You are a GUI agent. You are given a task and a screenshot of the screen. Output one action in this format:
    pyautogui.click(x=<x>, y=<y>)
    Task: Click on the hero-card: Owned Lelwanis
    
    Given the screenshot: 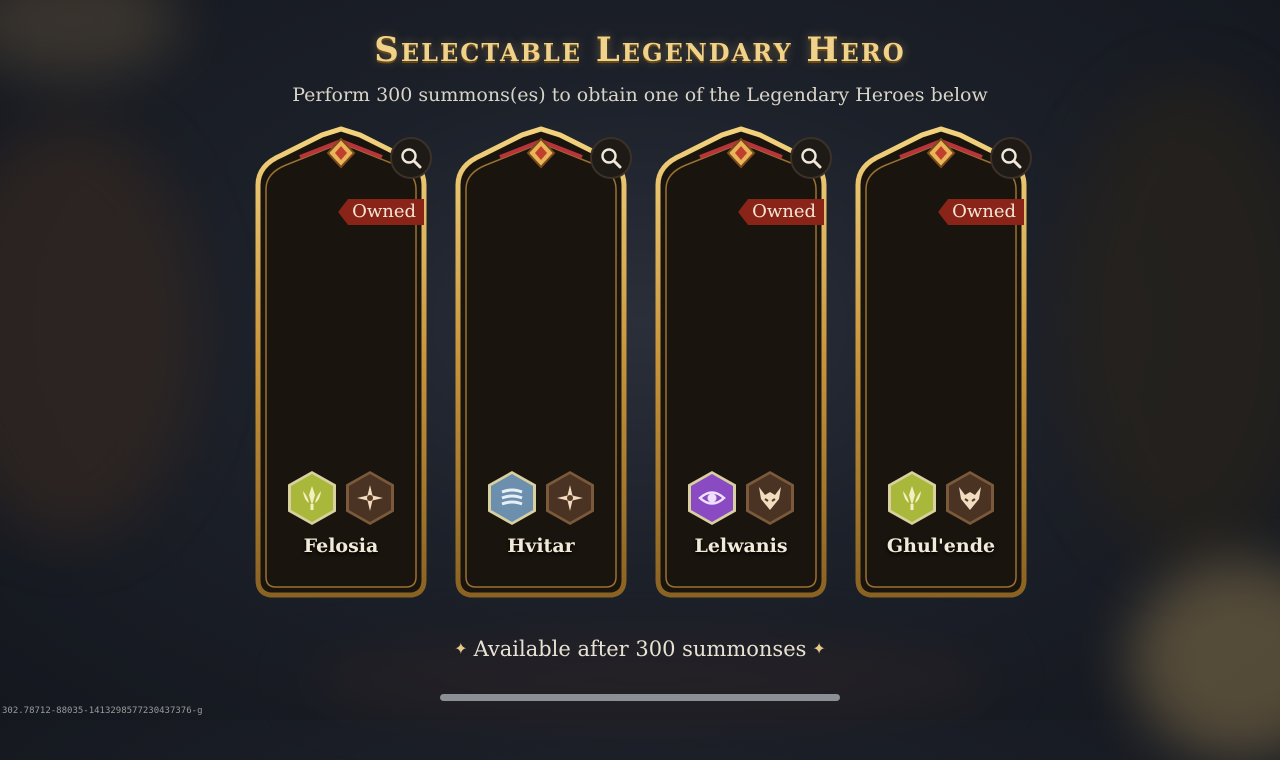 What is the action you would take?
    pyautogui.click(x=742, y=362)
    